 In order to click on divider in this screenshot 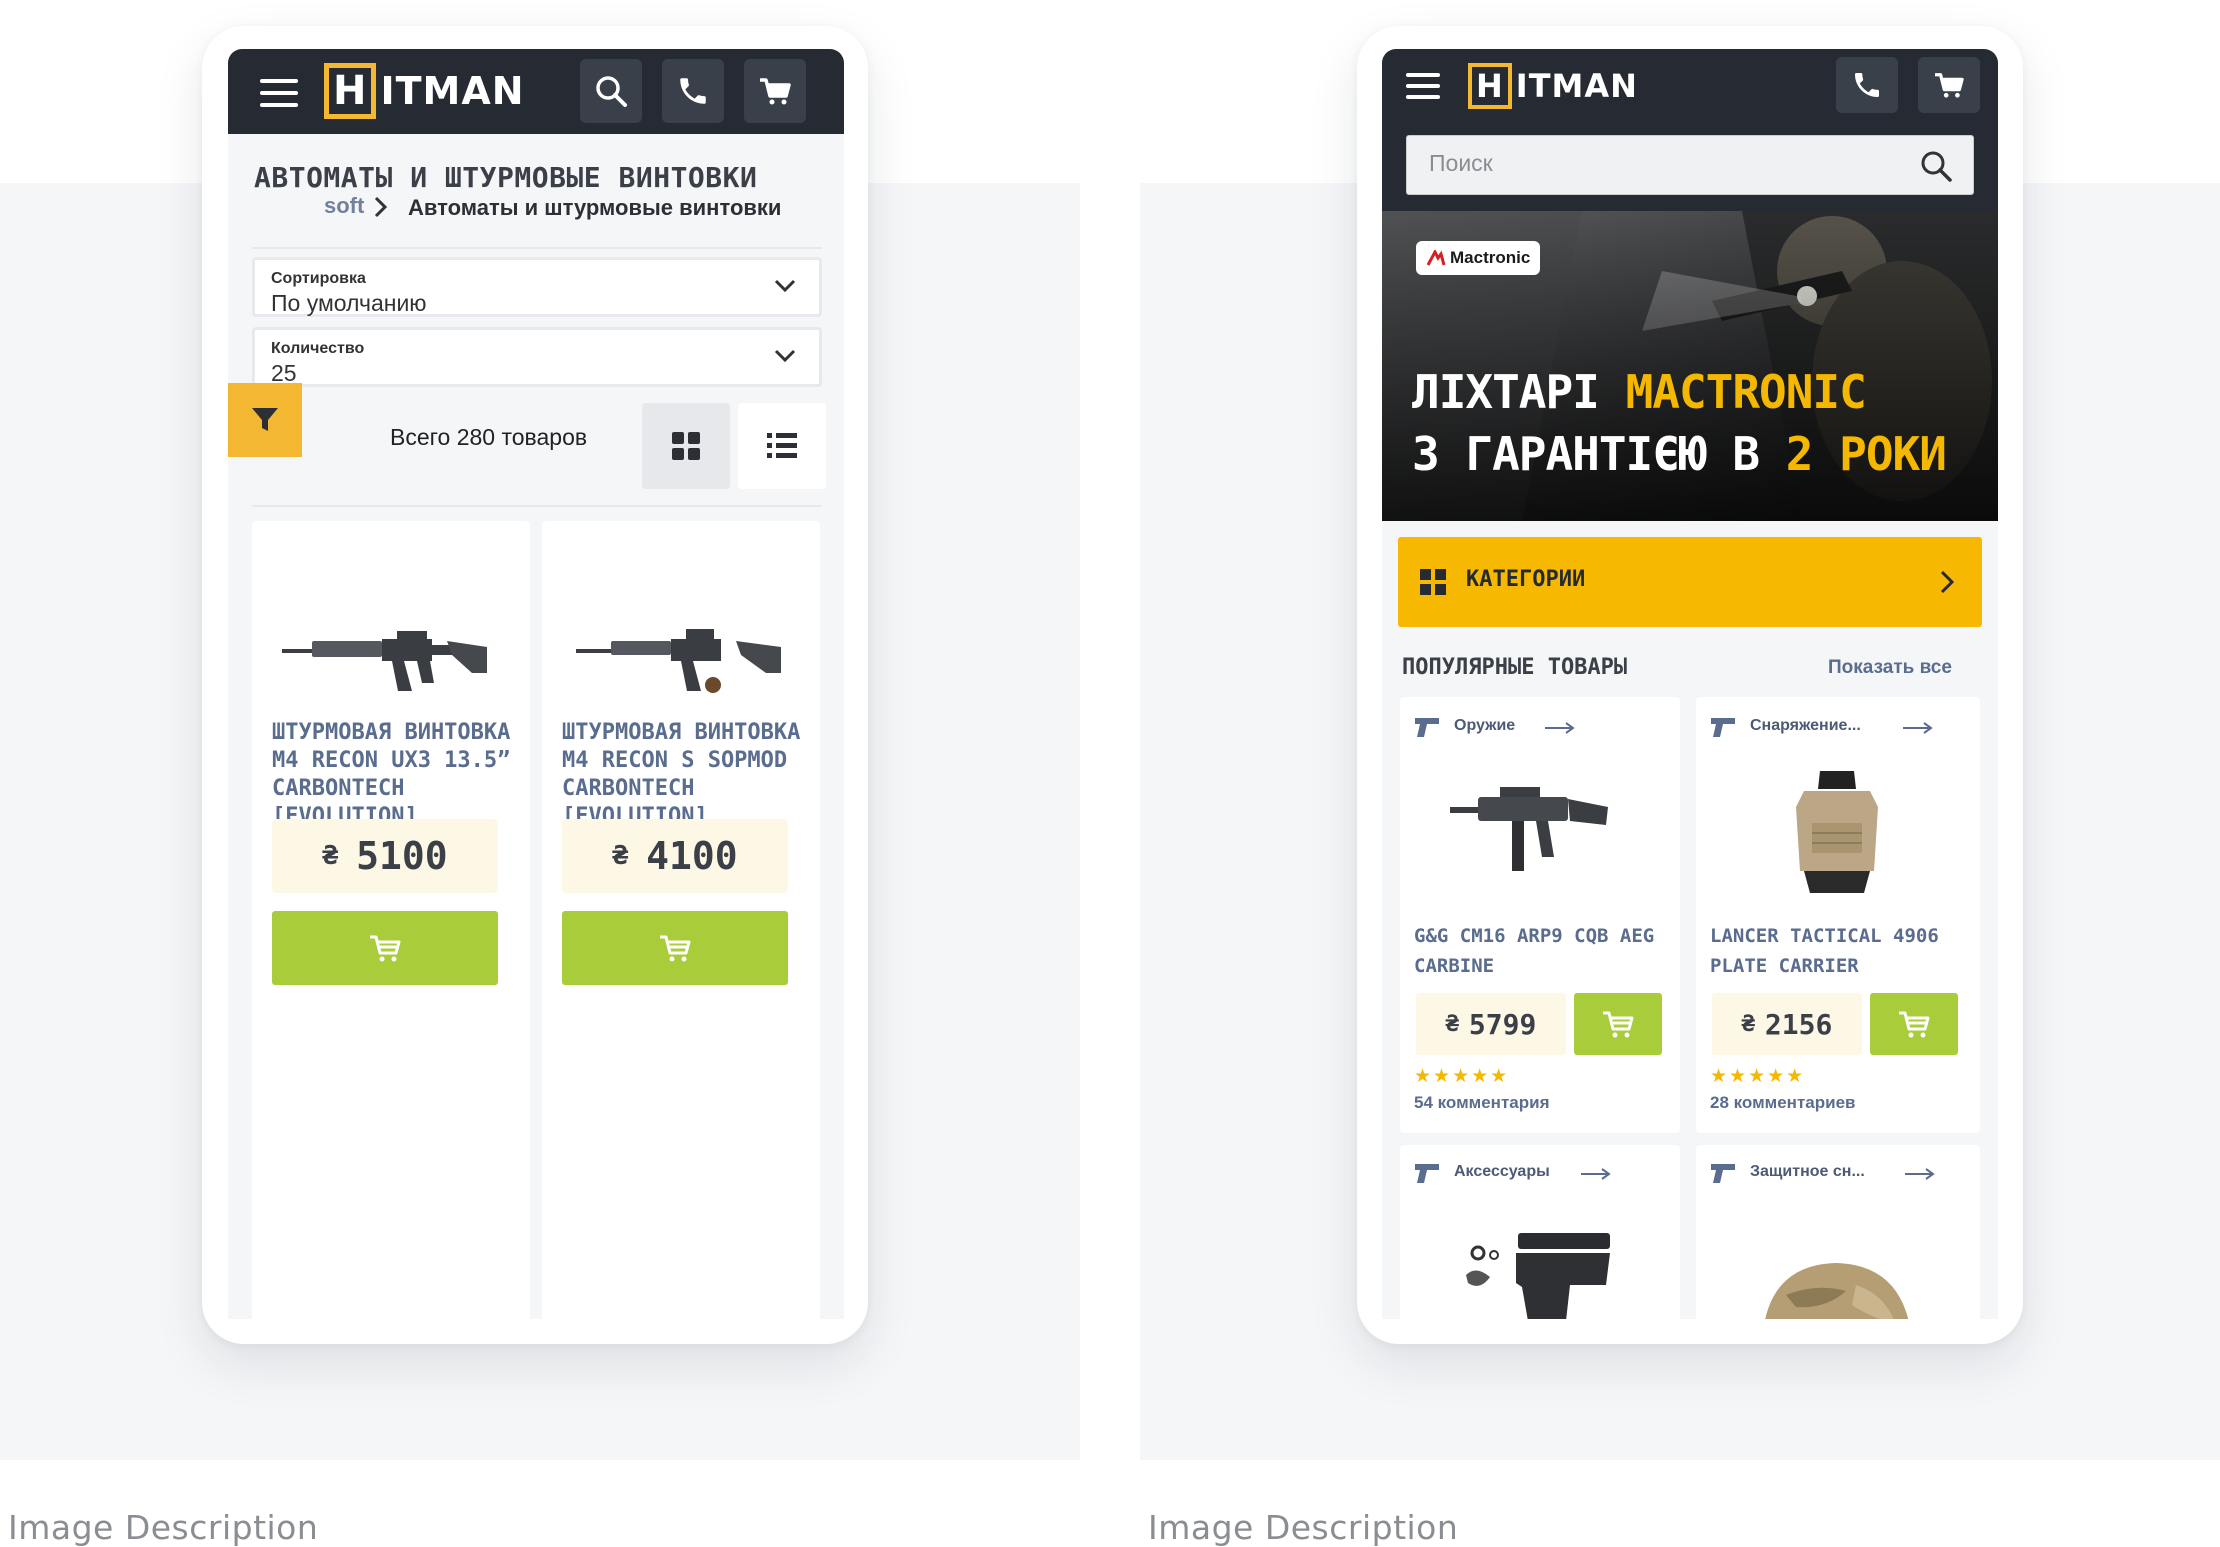, I will do `click(537, 248)`.